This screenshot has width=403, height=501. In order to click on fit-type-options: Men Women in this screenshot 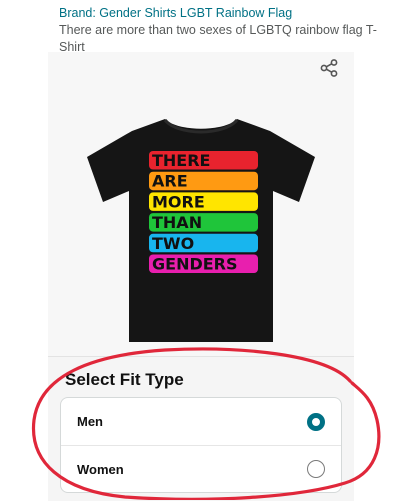, I will do `click(201, 445)`.